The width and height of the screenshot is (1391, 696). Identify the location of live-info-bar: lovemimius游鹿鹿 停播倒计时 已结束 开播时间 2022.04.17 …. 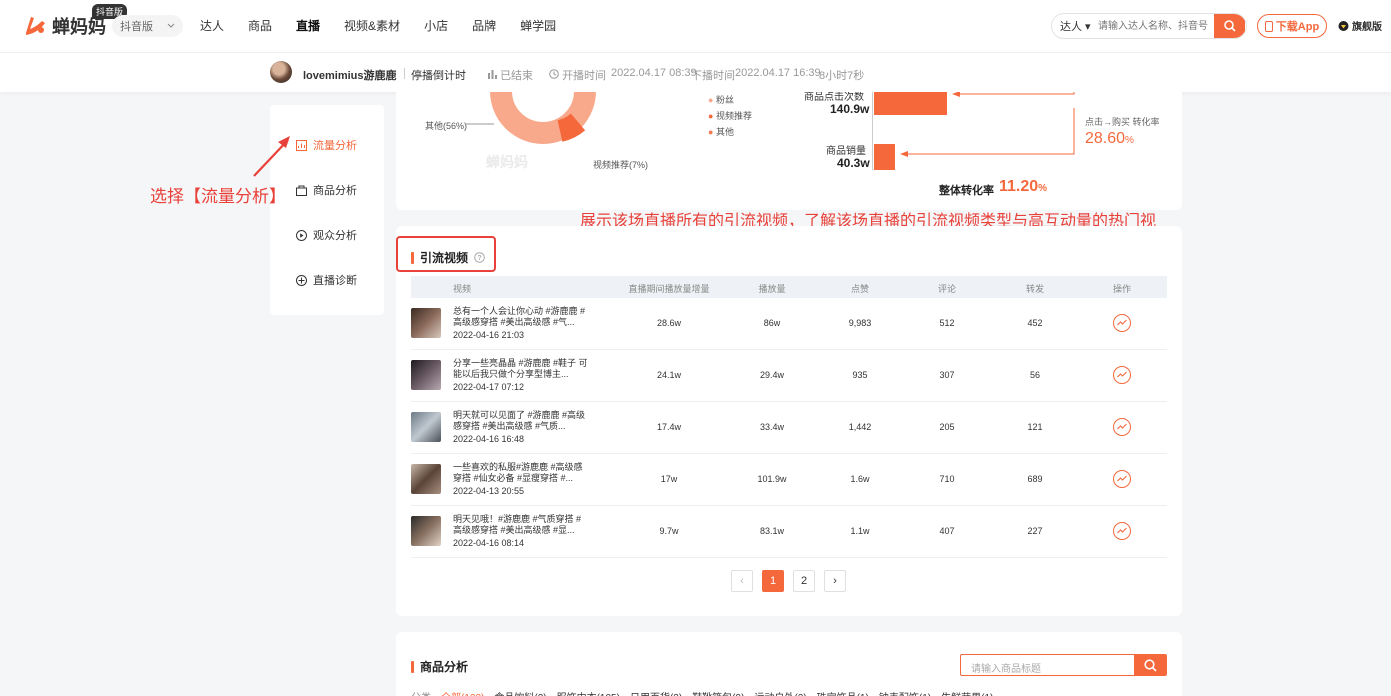
(695, 72).